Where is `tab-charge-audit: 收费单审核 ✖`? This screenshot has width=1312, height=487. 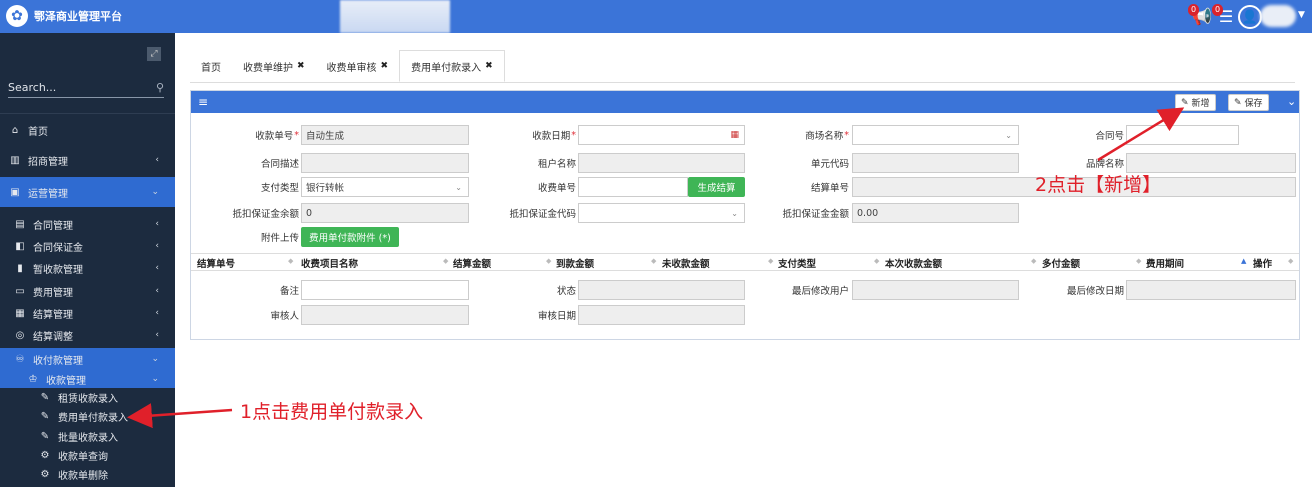 tab-charge-audit: 收费单审核 ✖ is located at coordinates (358, 66).